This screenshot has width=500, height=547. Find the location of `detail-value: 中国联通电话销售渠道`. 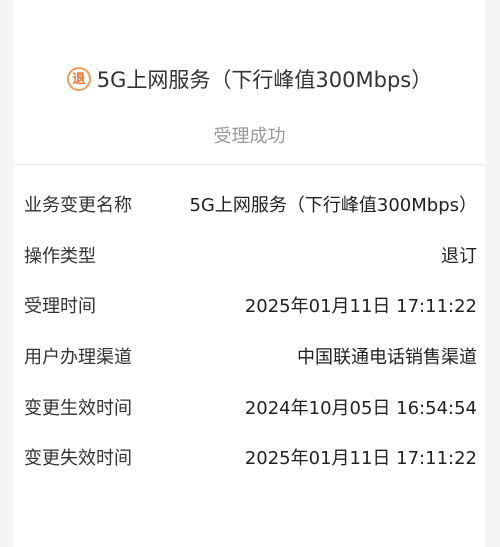

detail-value: 中国联通电话销售渠道 is located at coordinates (387, 358).